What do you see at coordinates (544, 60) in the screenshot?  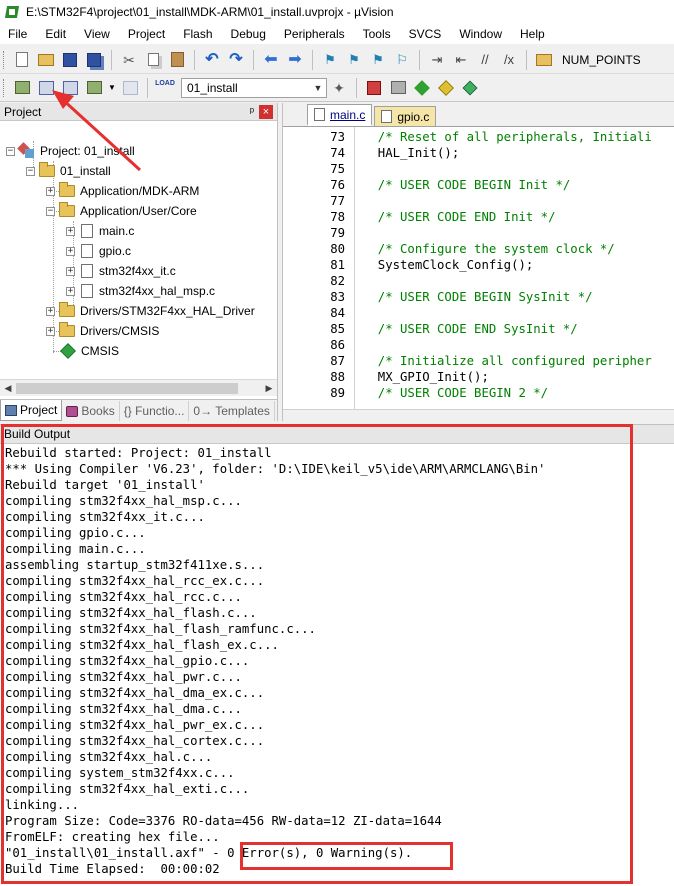 I see `find-in-files-button` at bounding box center [544, 60].